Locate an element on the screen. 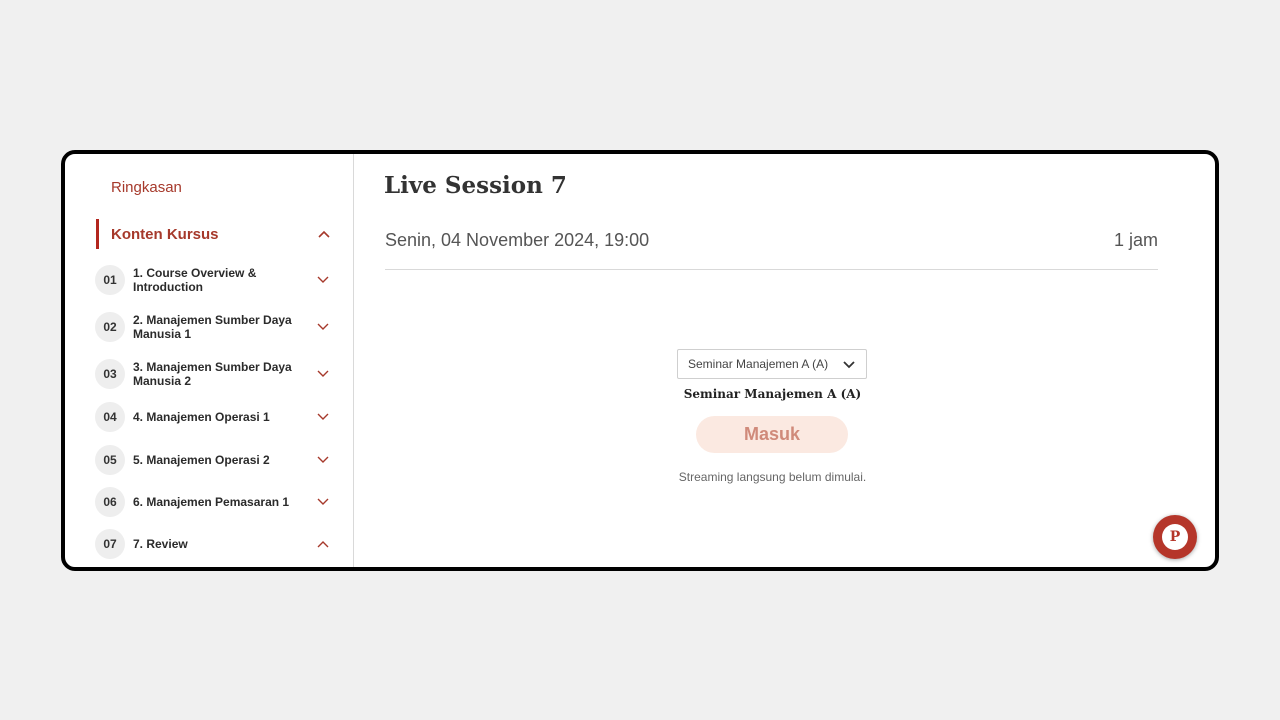 The width and height of the screenshot is (1280, 720). module-item-03: 03 3. Manajemen Sumber Daya Manusia 2 is located at coordinates (213, 374).